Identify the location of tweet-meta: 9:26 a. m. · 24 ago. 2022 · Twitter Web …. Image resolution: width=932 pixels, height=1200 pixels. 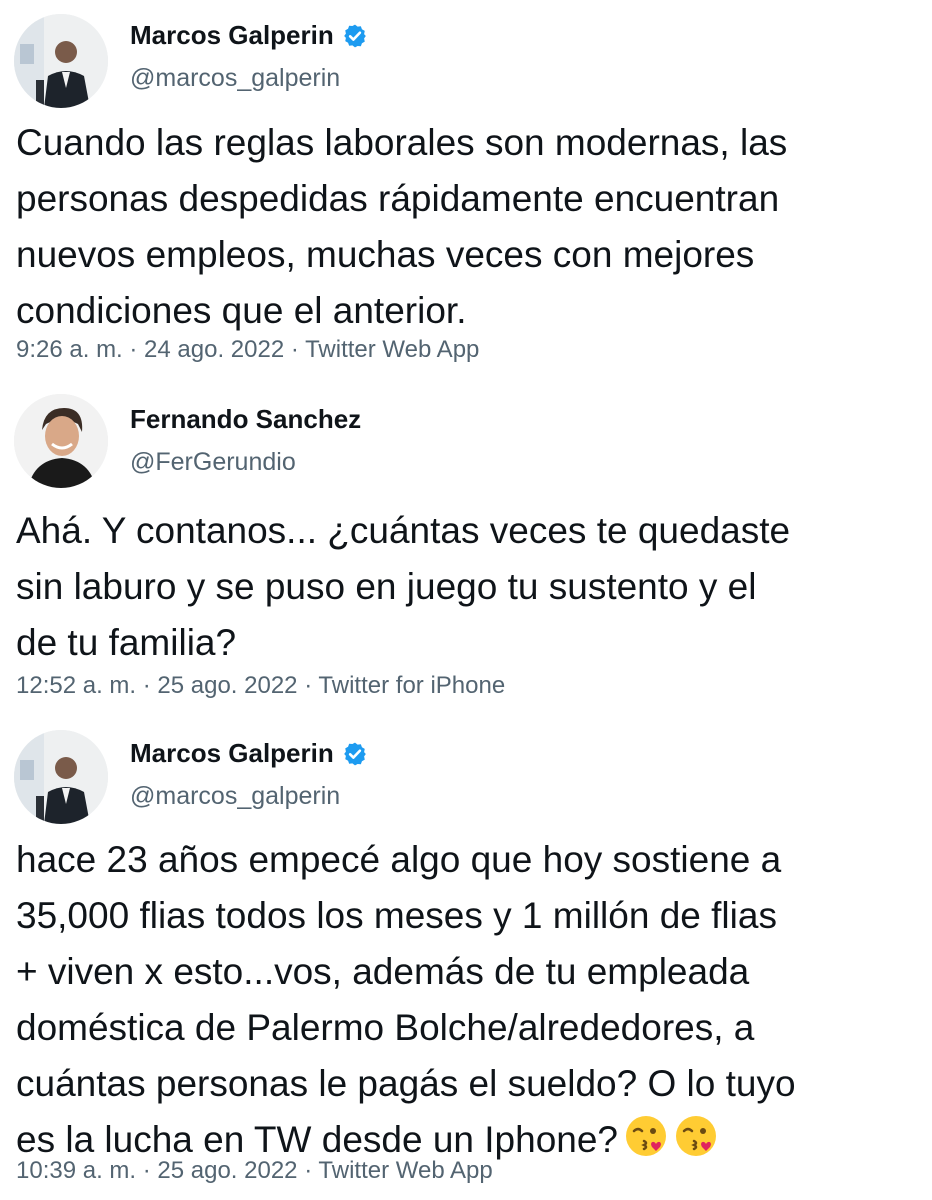
(247, 350).